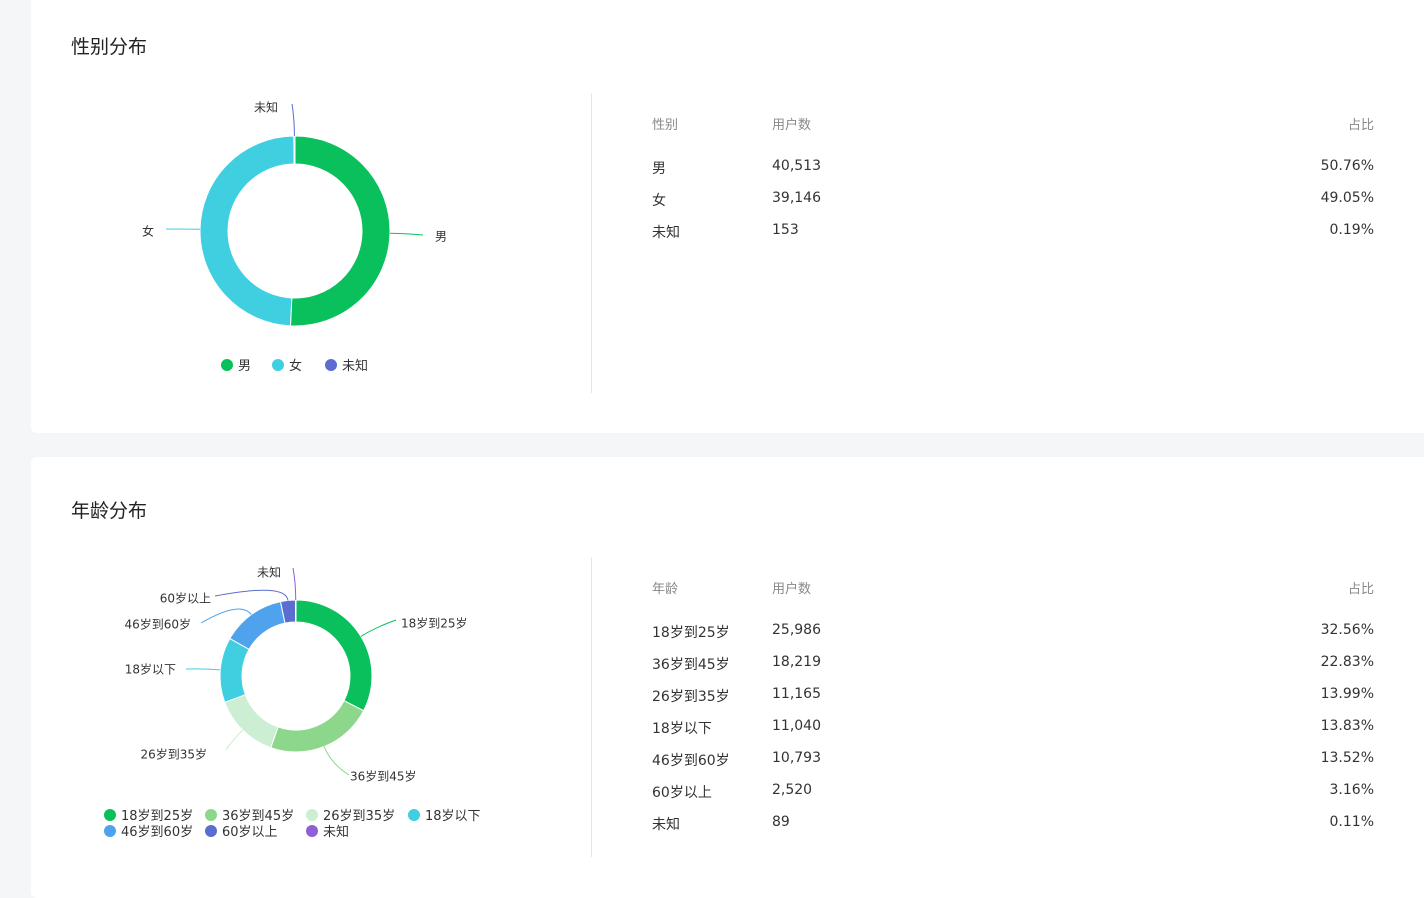 This screenshot has height=898, width=1424. What do you see at coordinates (682, 793) in the screenshot?
I see `row-label: 60岁以上` at bounding box center [682, 793].